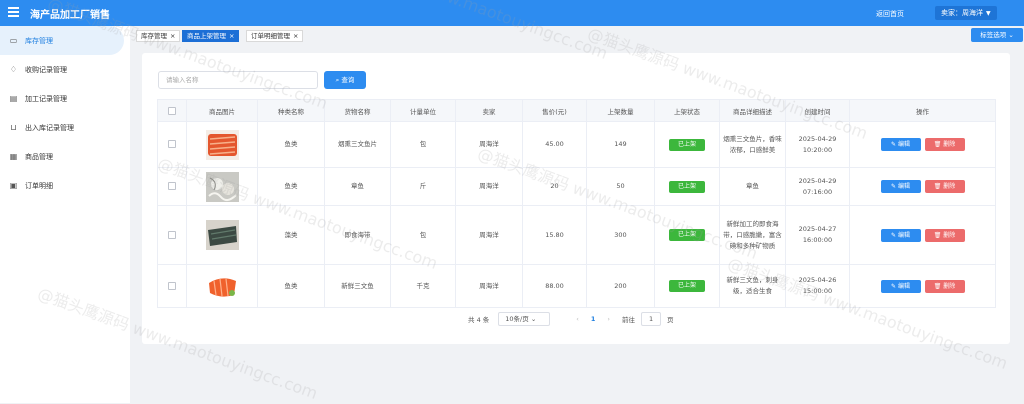 The height and width of the screenshot is (404, 1024). What do you see at coordinates (554, 110) in the screenshot?
I see `column-header: 售价(元)` at bounding box center [554, 110].